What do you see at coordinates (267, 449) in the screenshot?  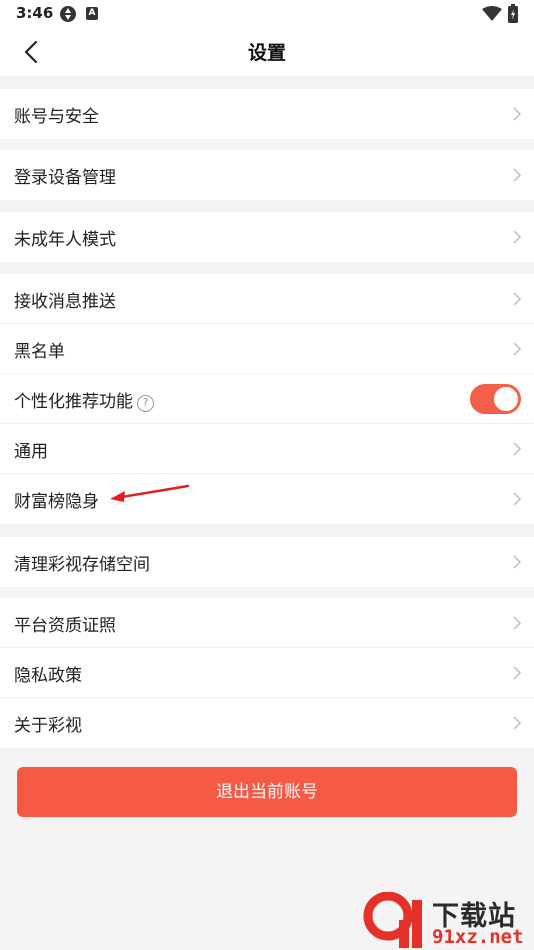 I see `row-general: 通用` at bounding box center [267, 449].